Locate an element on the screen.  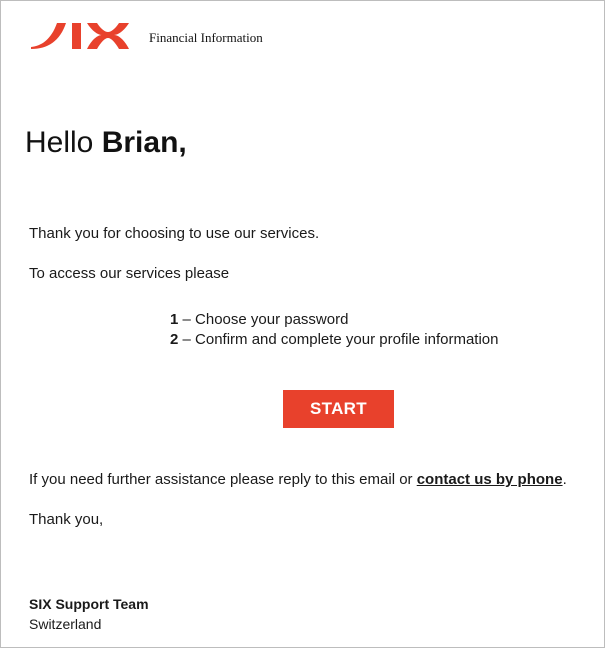
greeting-heading: Hello Brian, is located at coordinates (106, 143).